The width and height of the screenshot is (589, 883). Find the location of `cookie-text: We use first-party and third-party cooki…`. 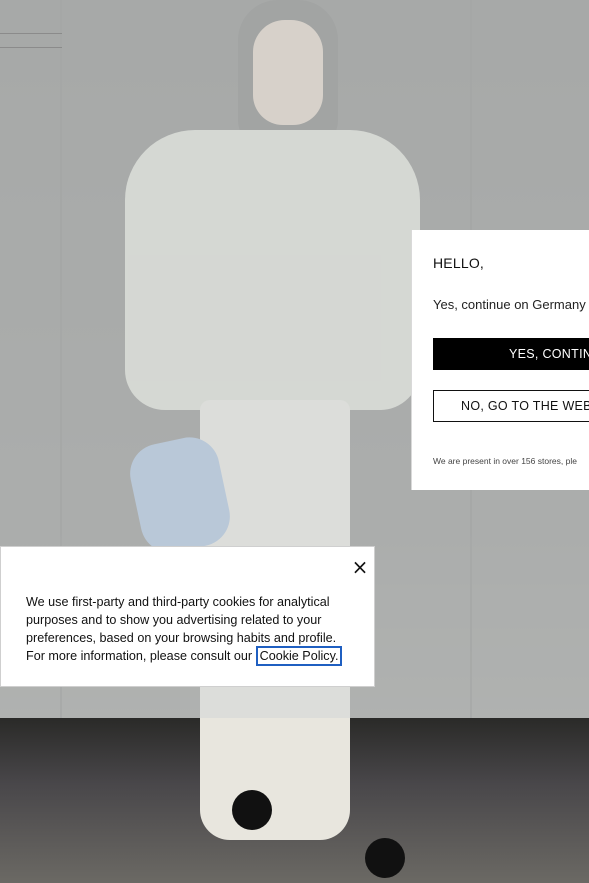

cookie-text: We use first-party and third-party cooki… is located at coordinates (191, 629).